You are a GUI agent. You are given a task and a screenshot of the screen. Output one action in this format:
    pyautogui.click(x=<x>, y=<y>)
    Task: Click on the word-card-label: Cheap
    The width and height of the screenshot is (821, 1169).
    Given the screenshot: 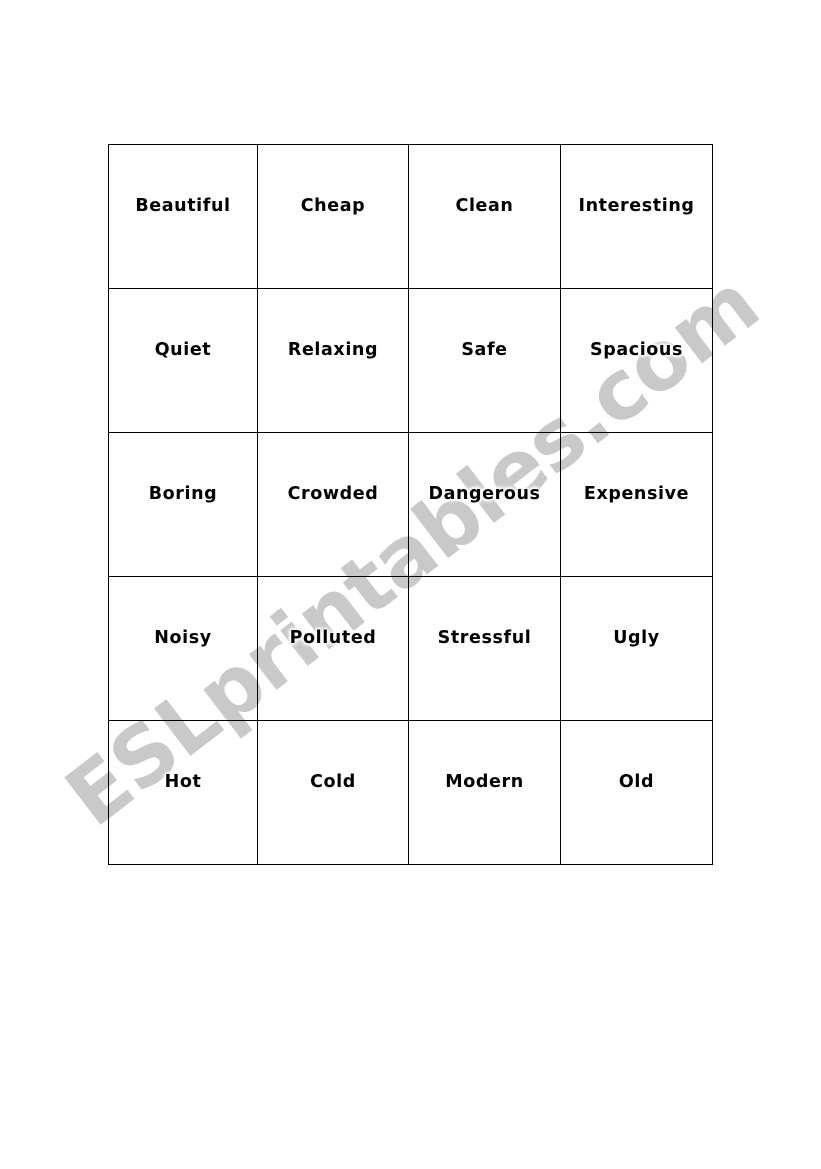 What is the action you would take?
    pyautogui.click(x=333, y=205)
    